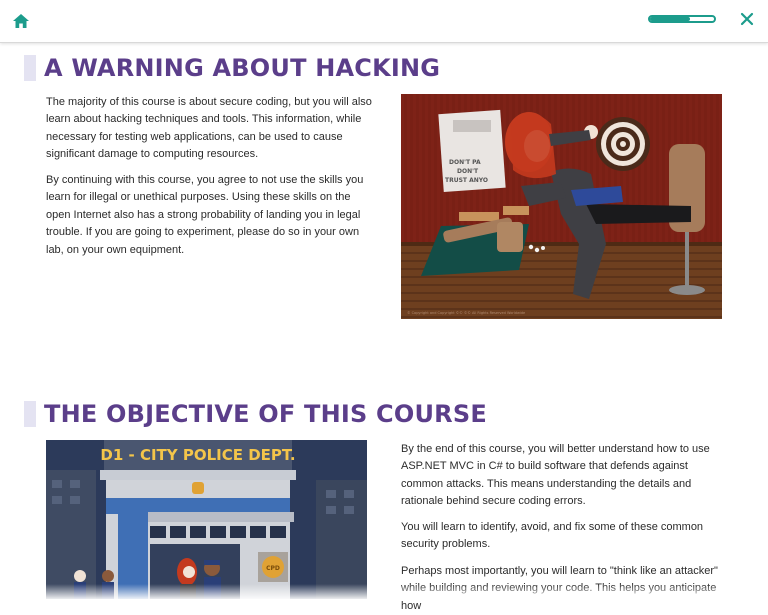 This screenshot has height=615, width=768. I want to click on section-title: A WARNING ABOUT HACKING, so click(242, 68).